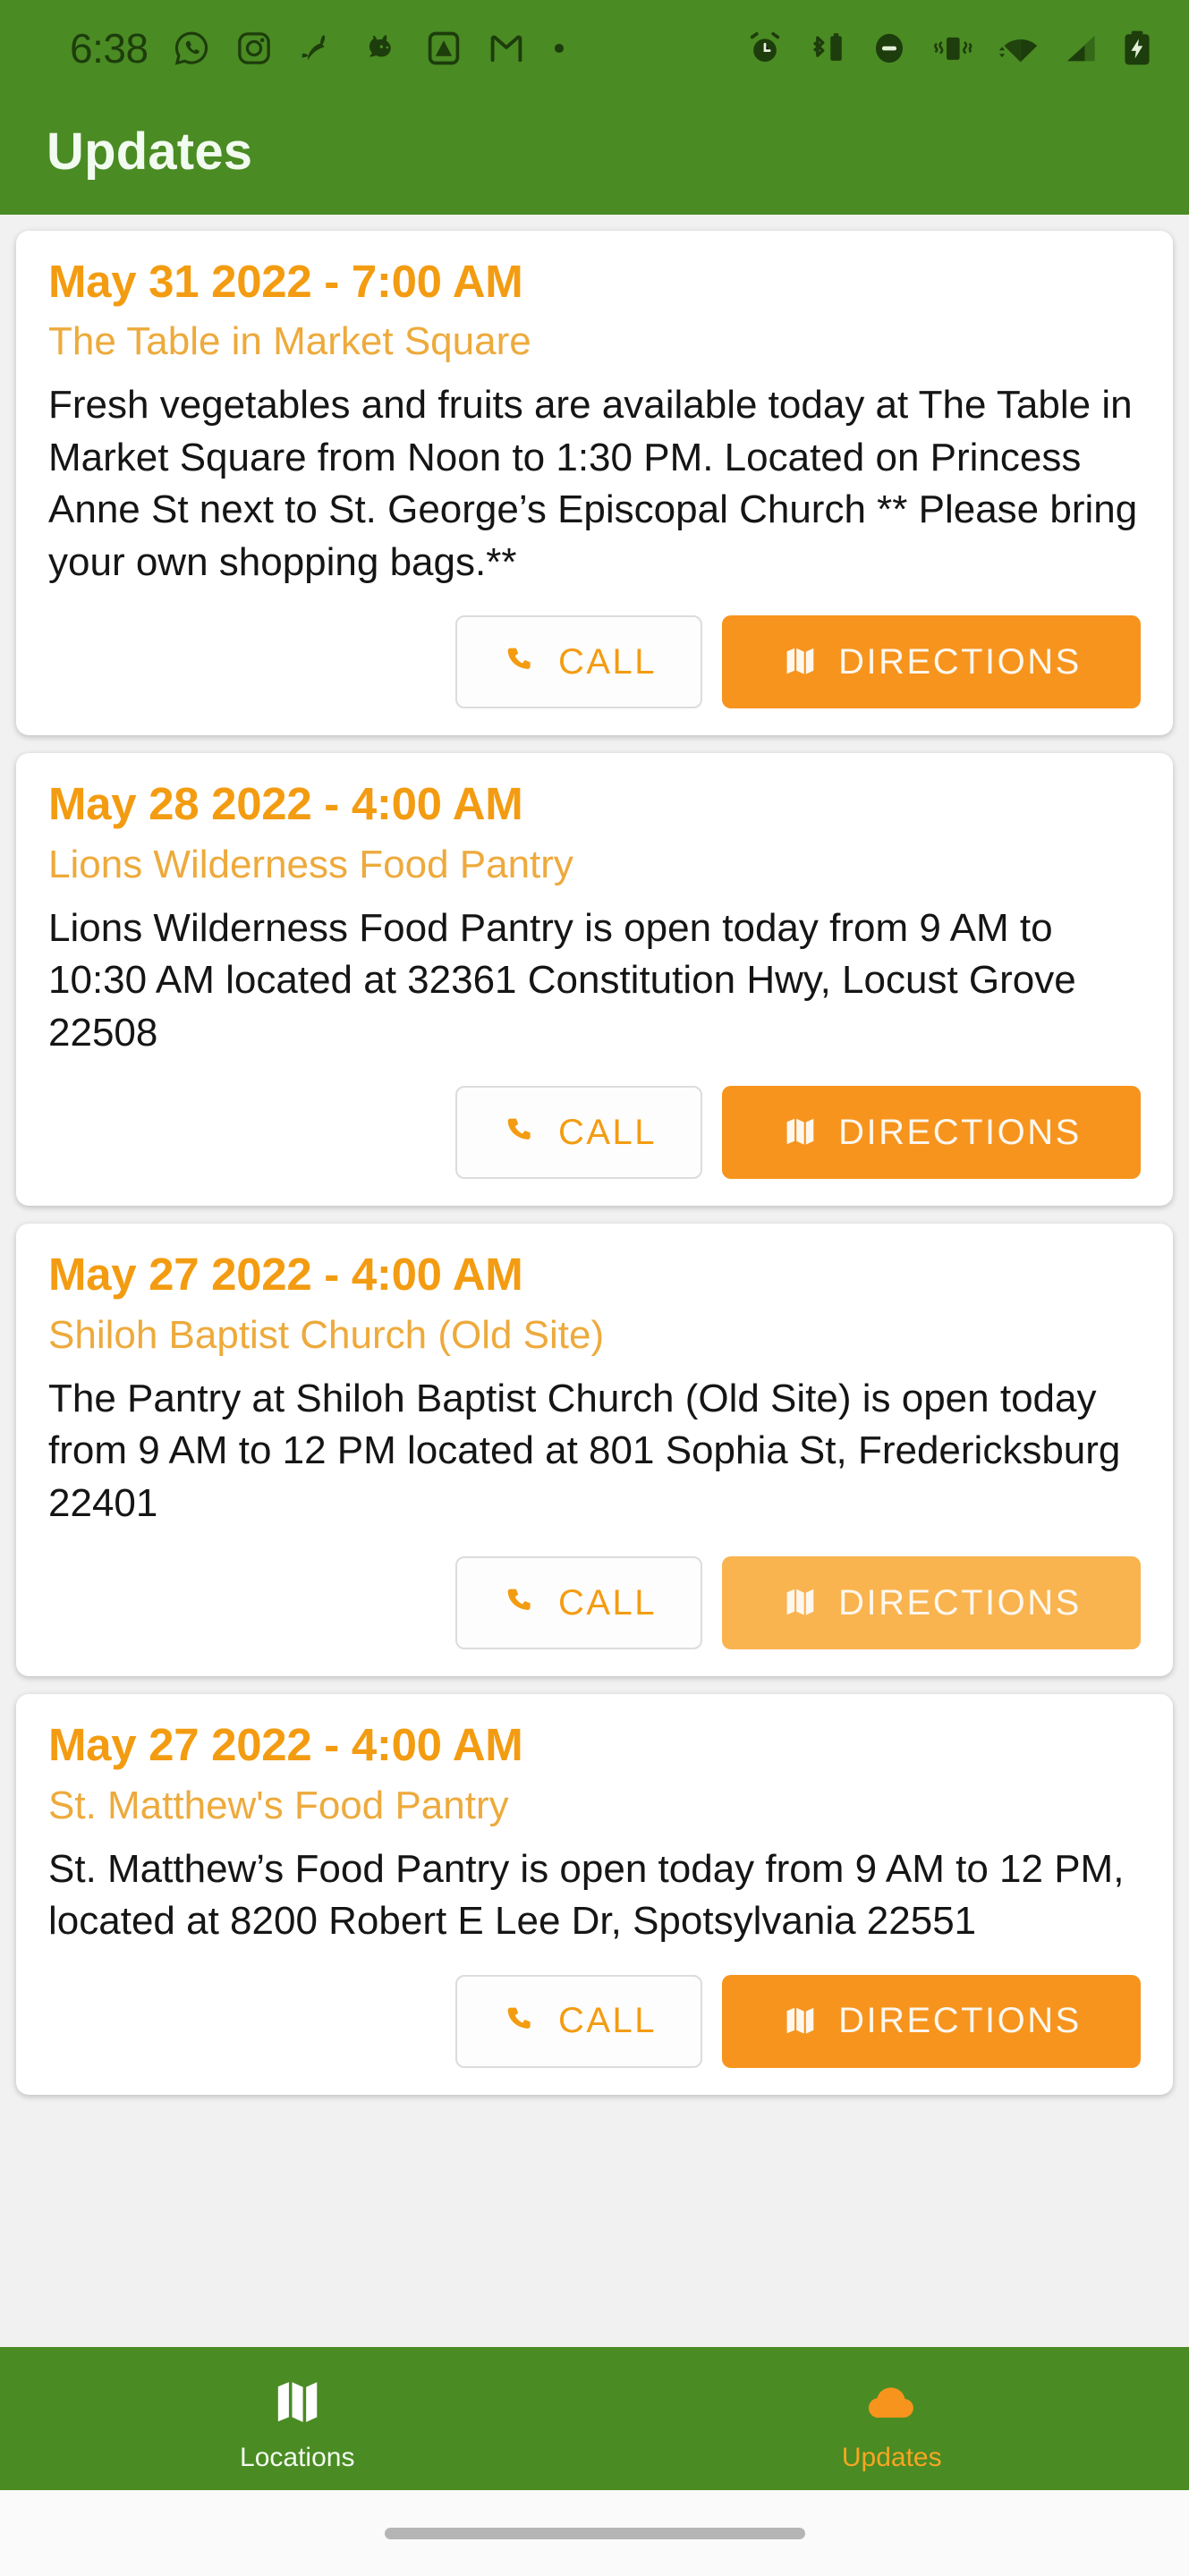  What do you see at coordinates (1137, 48) in the screenshot?
I see `battery-charging-icon` at bounding box center [1137, 48].